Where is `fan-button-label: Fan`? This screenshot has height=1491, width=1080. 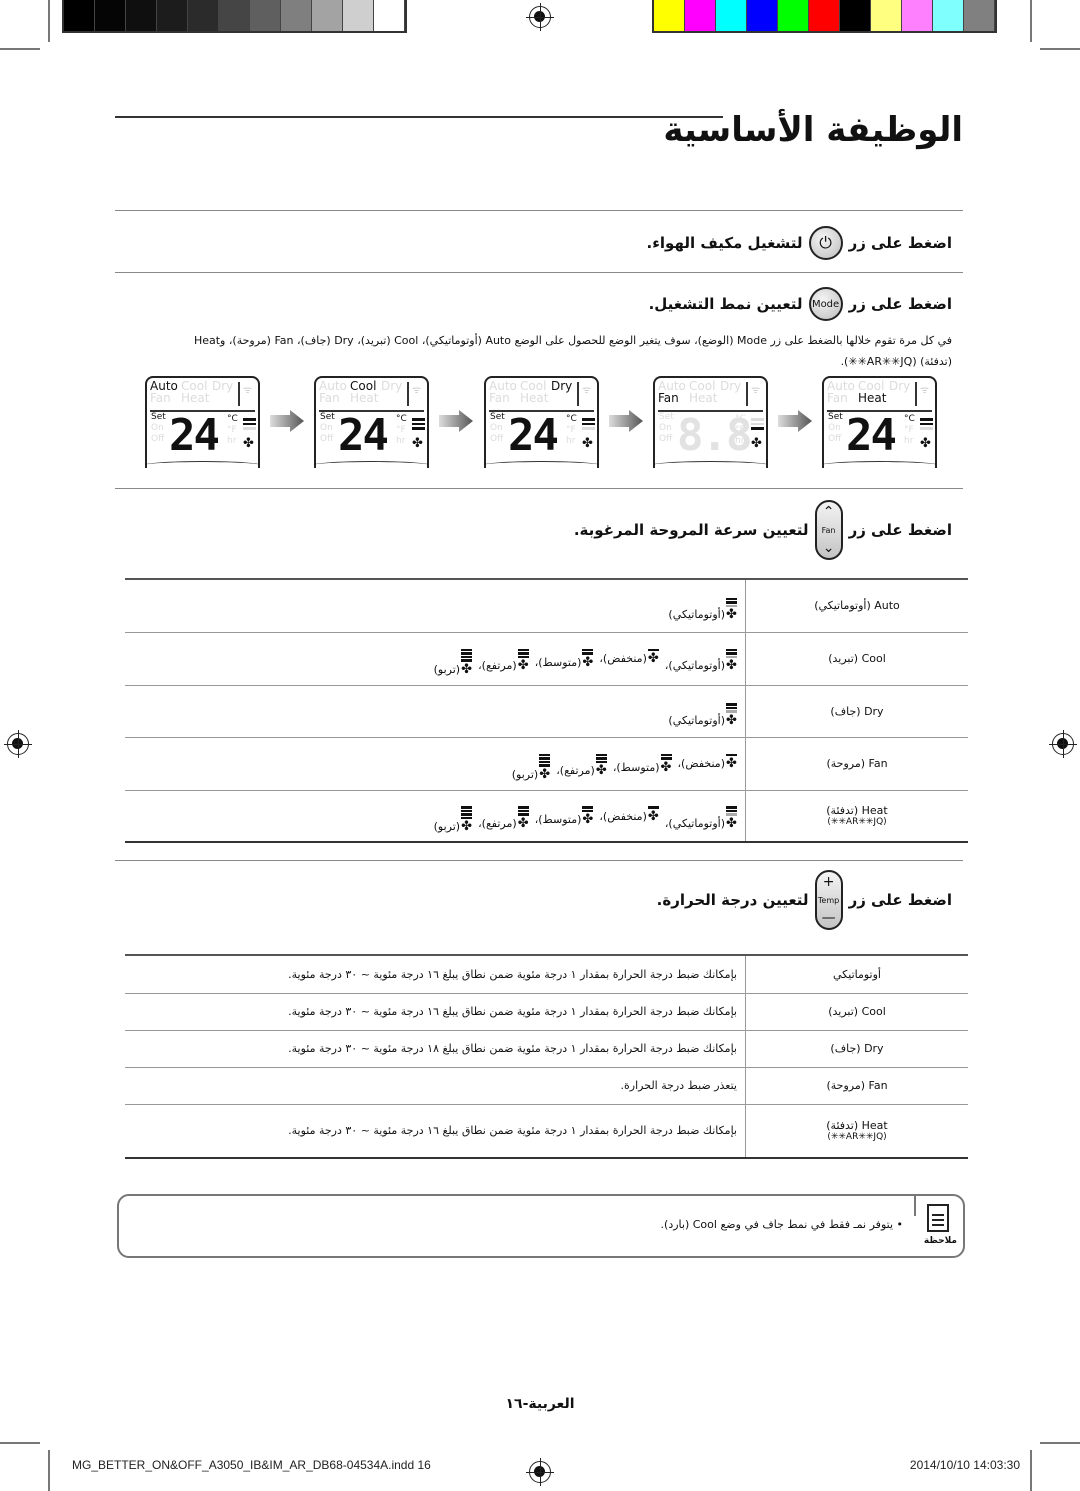 fan-button-label: Fan is located at coordinates (828, 530).